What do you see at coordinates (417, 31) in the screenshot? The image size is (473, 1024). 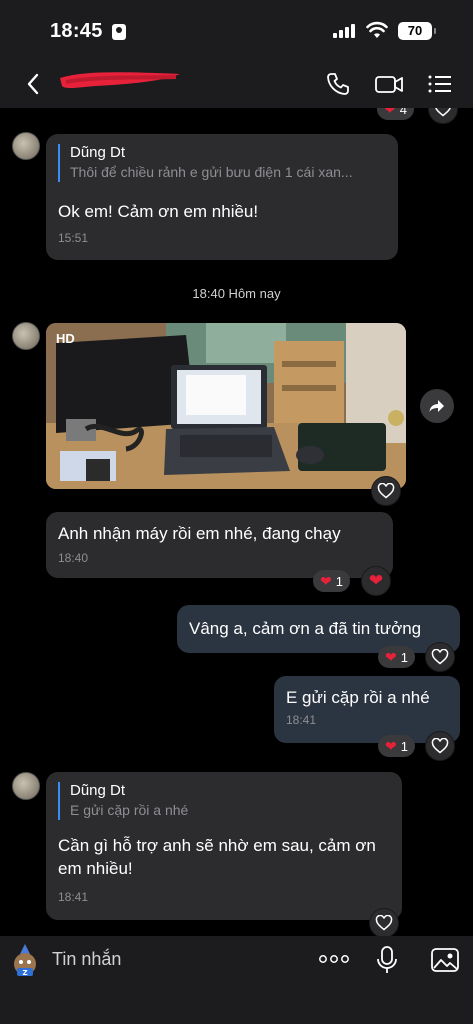 I see `battery-indicator: 70` at bounding box center [417, 31].